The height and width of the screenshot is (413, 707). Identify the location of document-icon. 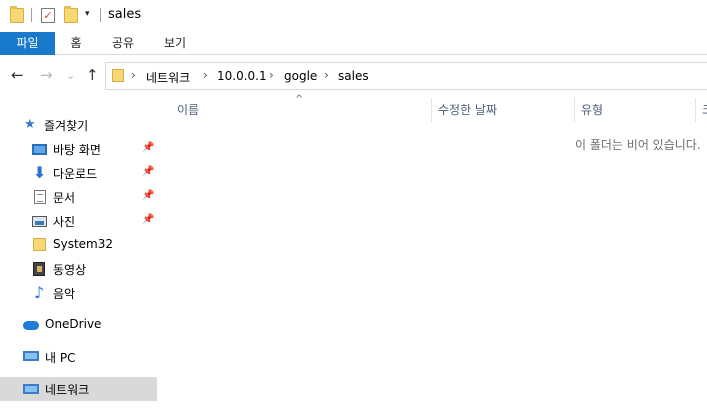
(40, 197).